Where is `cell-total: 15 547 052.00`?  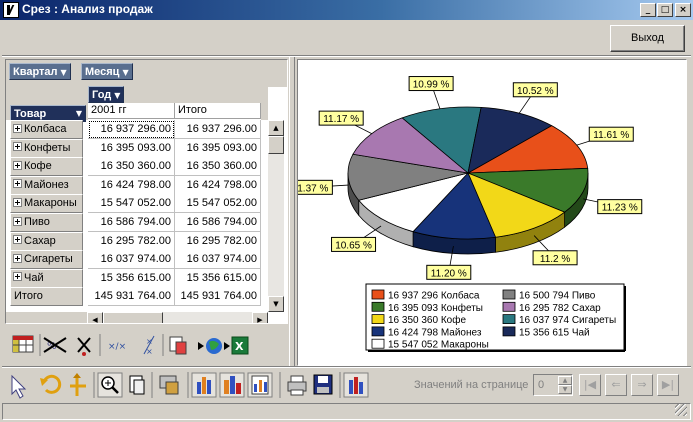 cell-total: 15 547 052.00 is located at coordinates (218, 204).